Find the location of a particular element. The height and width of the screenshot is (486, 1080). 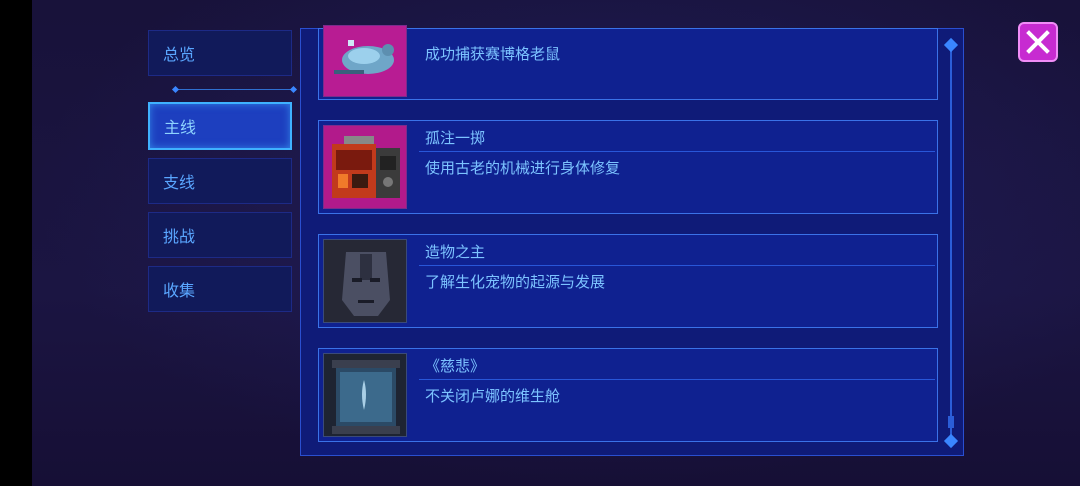

close-button is located at coordinates (1038, 42).